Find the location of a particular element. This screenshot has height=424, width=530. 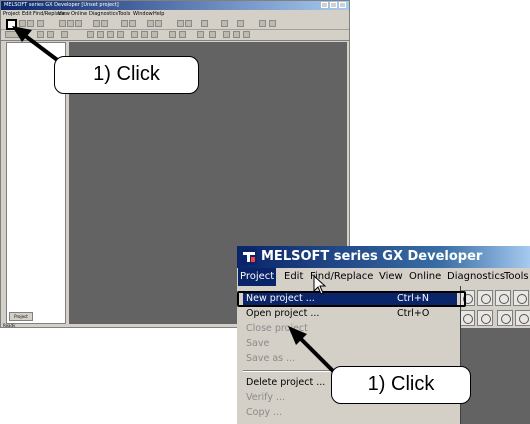

bg-menu-diagnostics: Diagnostics is located at coordinates (103, 14).